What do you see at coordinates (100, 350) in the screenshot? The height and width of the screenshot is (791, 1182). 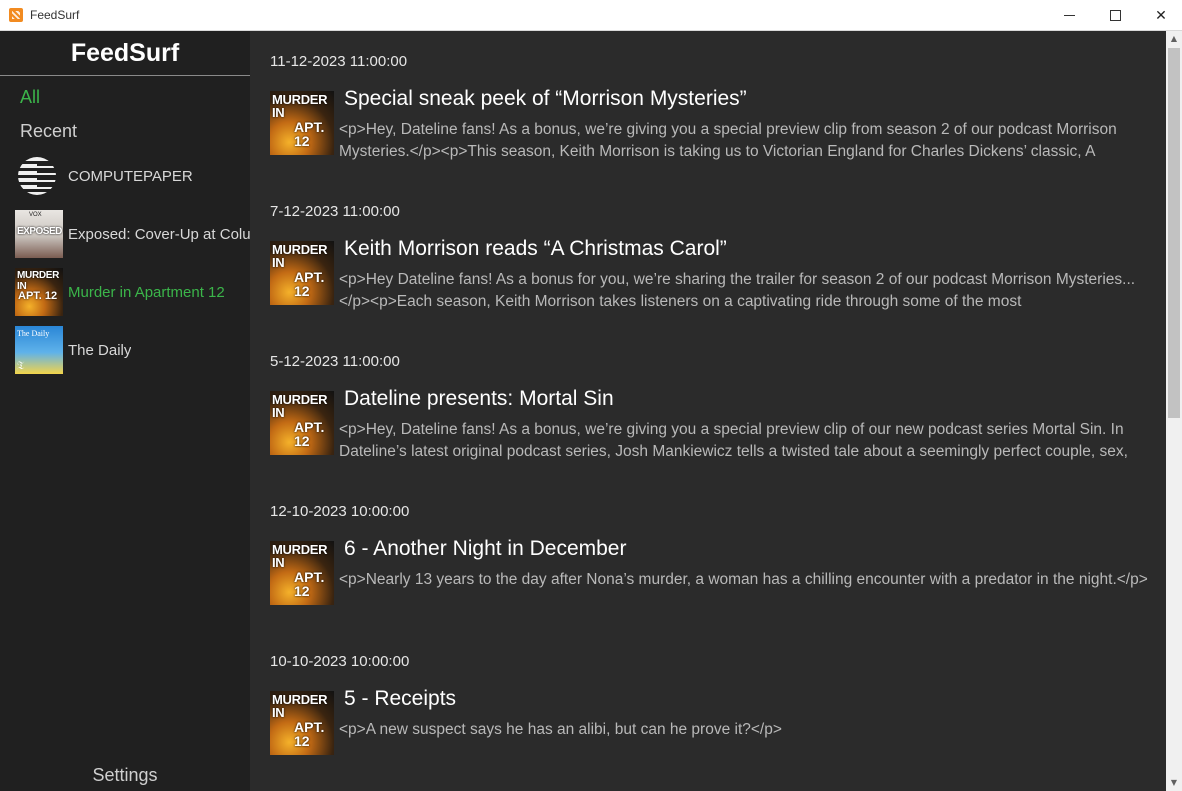 I see `feed-label: The Daily` at bounding box center [100, 350].